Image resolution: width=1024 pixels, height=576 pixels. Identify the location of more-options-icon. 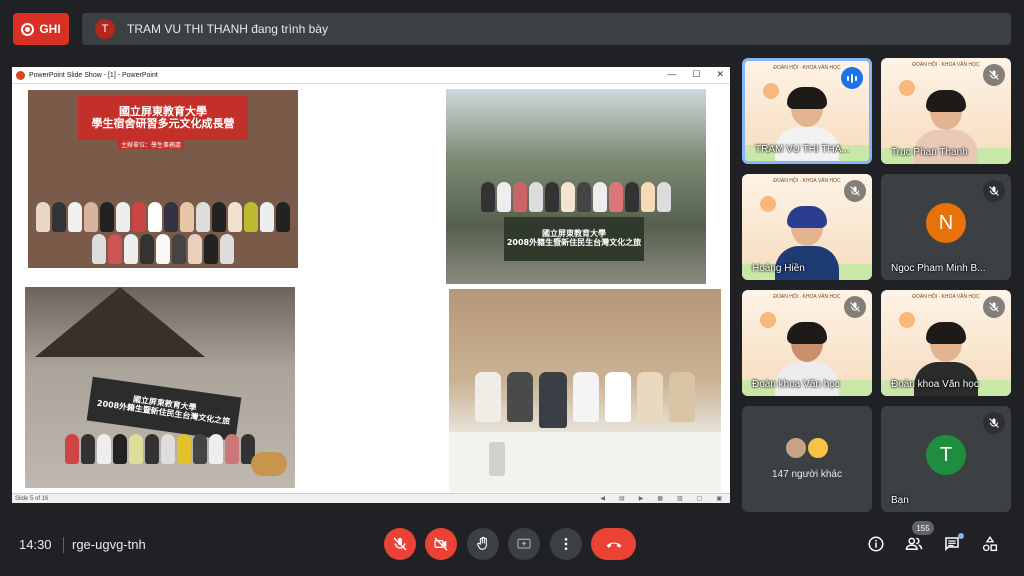
(566, 544).